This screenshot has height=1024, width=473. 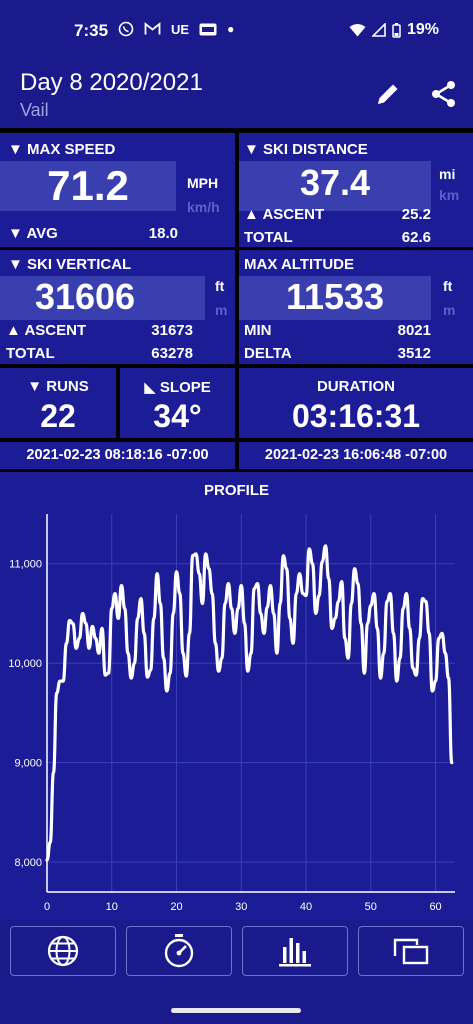 I want to click on status-bar: 7:35 UE ● 19%, so click(x=236, y=30).